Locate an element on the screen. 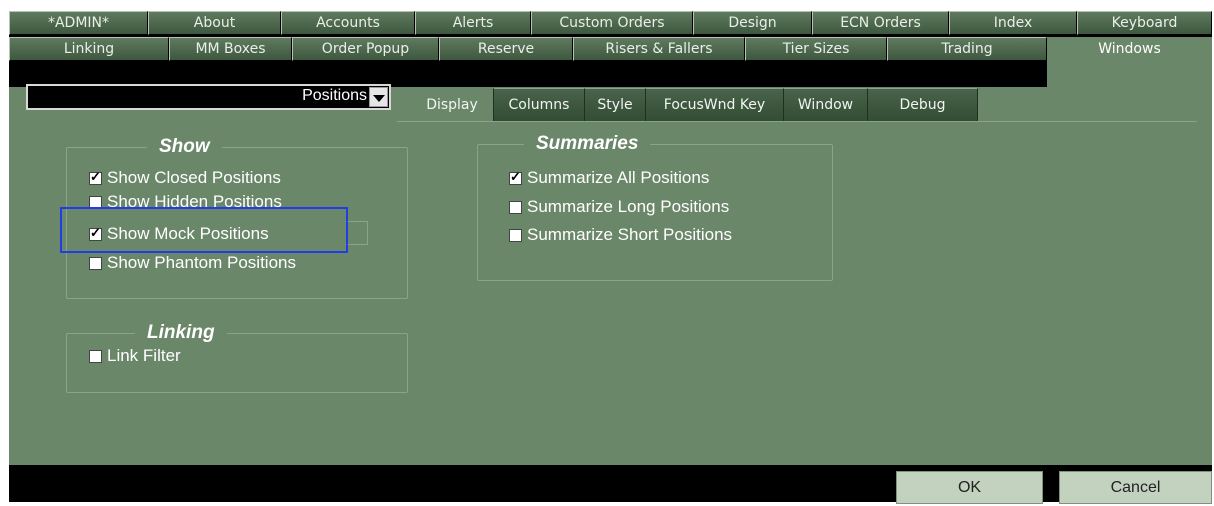 The height and width of the screenshot is (506, 1214). tab-accounts: Accounts is located at coordinates (348, 23).